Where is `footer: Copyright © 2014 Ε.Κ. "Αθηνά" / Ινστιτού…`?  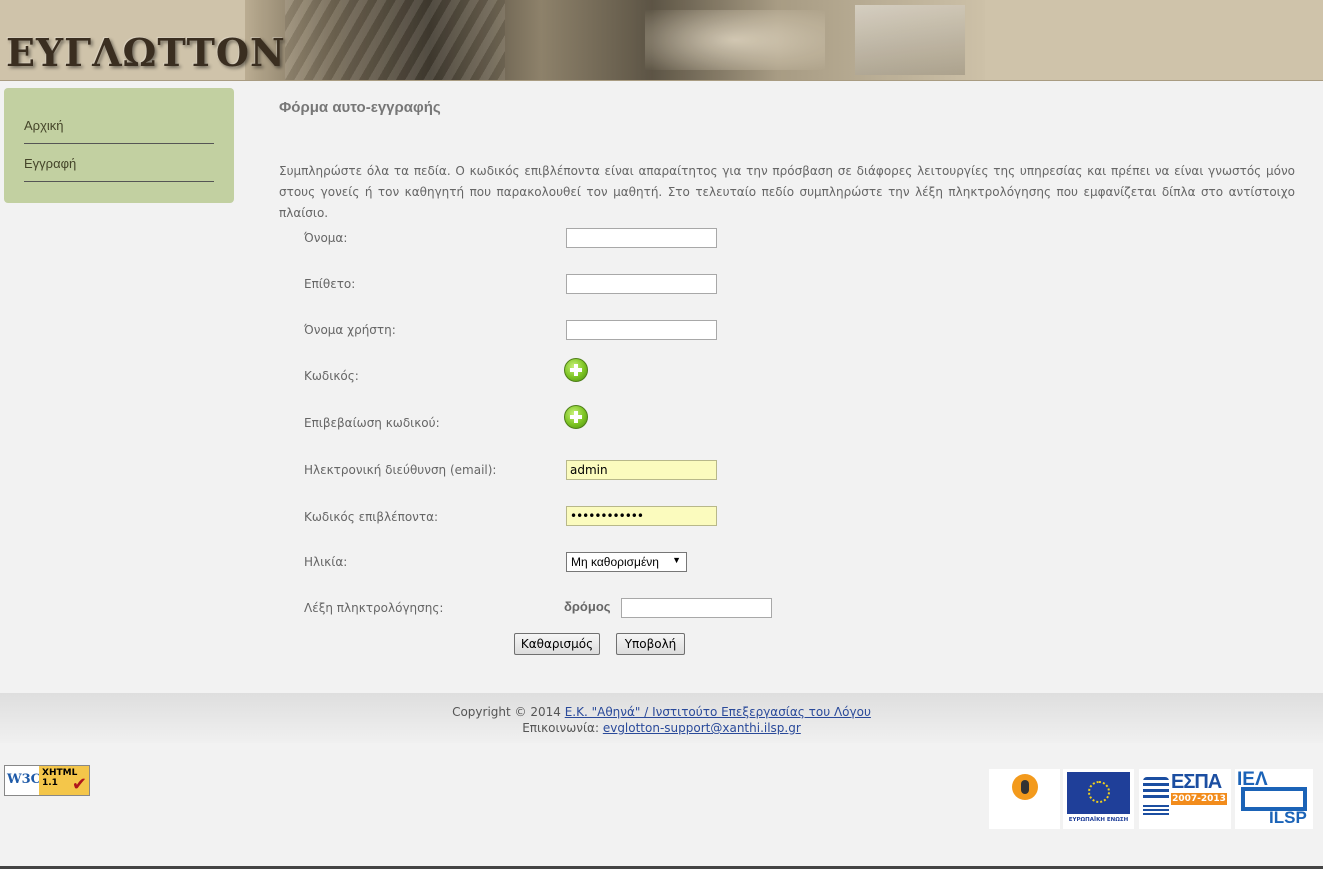
footer: Copyright © 2014 Ε.Κ. "Αθηνά" / Ινστιτού… is located at coordinates (661, 718).